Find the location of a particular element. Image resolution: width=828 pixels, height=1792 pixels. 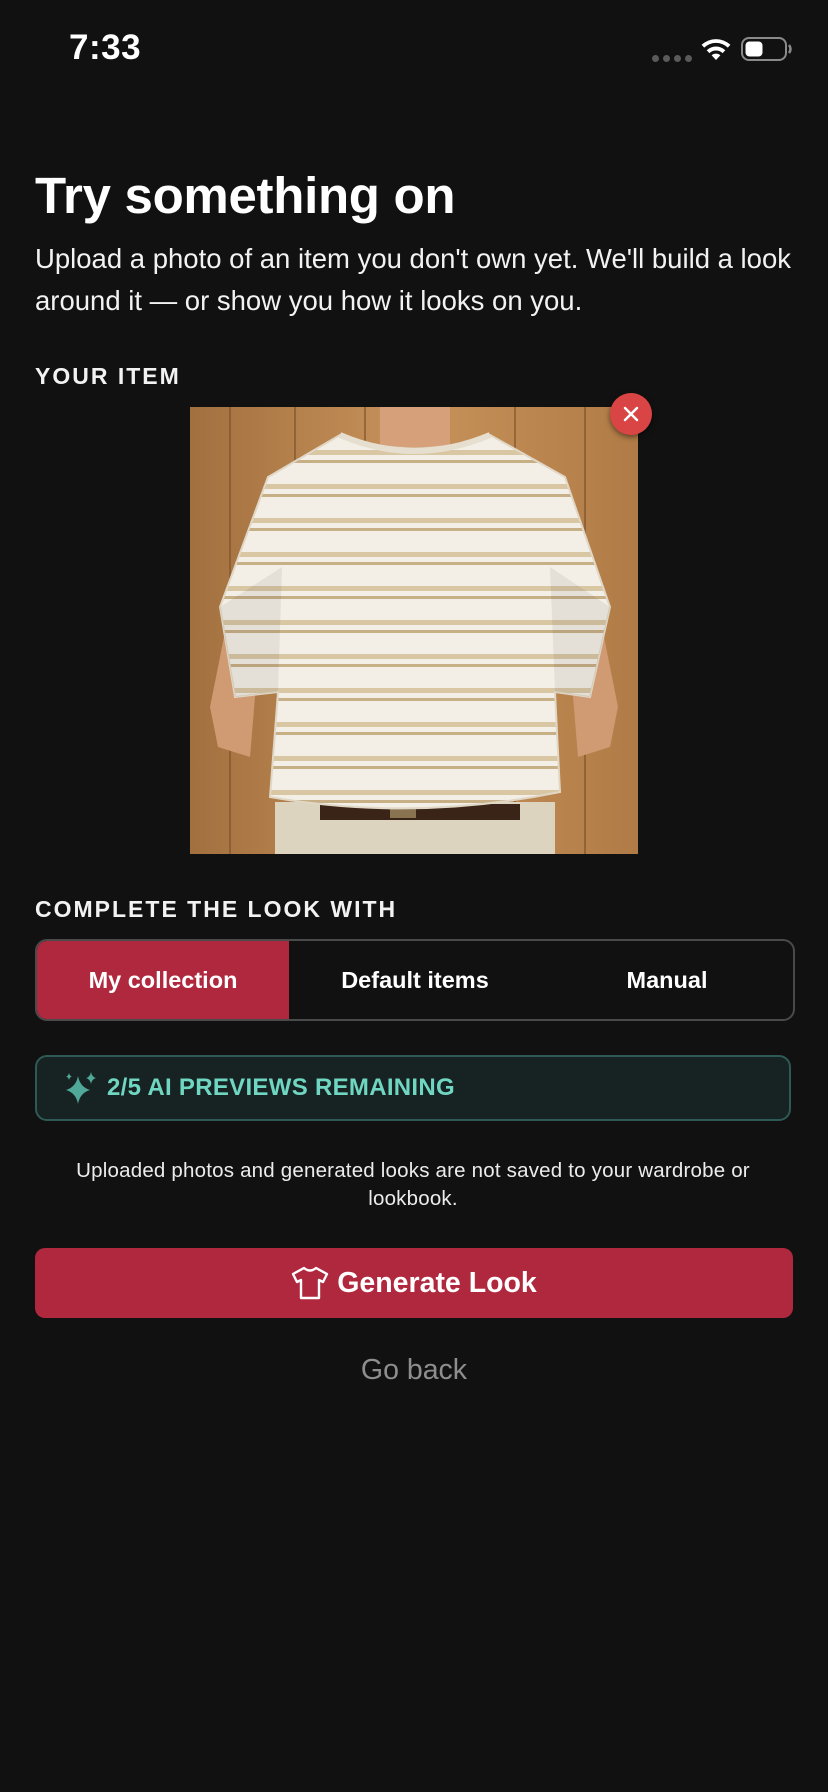

option-default-items: Default items is located at coordinates (415, 980).